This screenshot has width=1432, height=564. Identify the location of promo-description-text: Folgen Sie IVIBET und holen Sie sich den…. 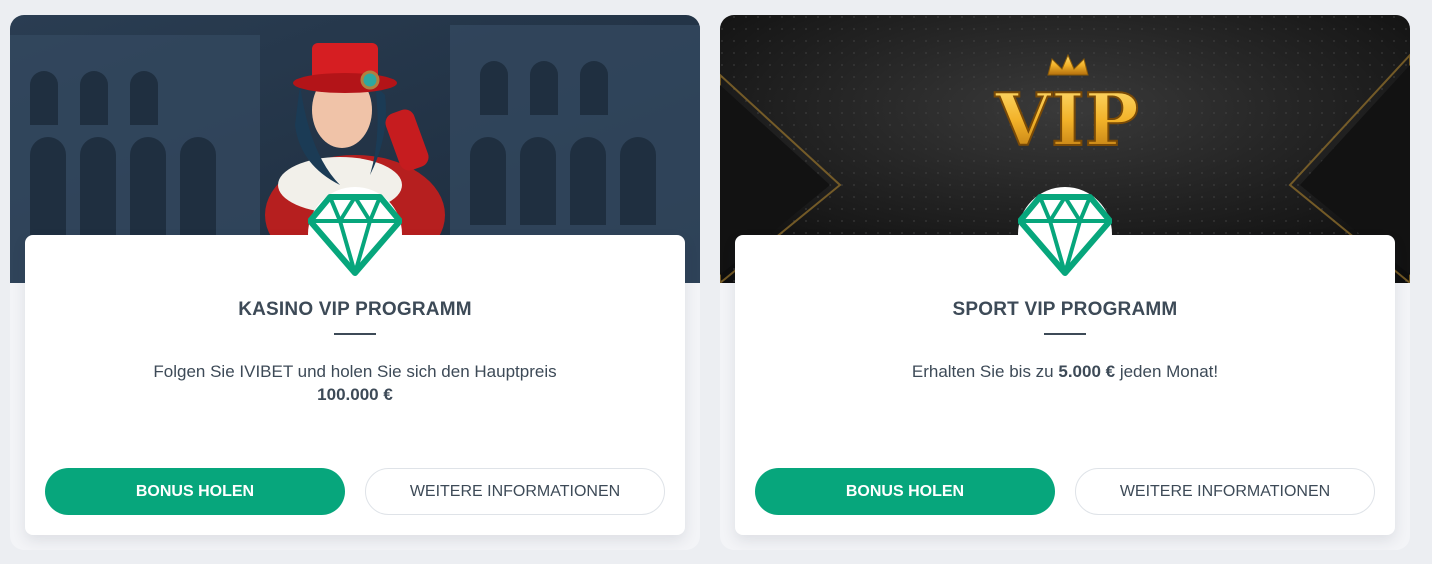
(355, 371).